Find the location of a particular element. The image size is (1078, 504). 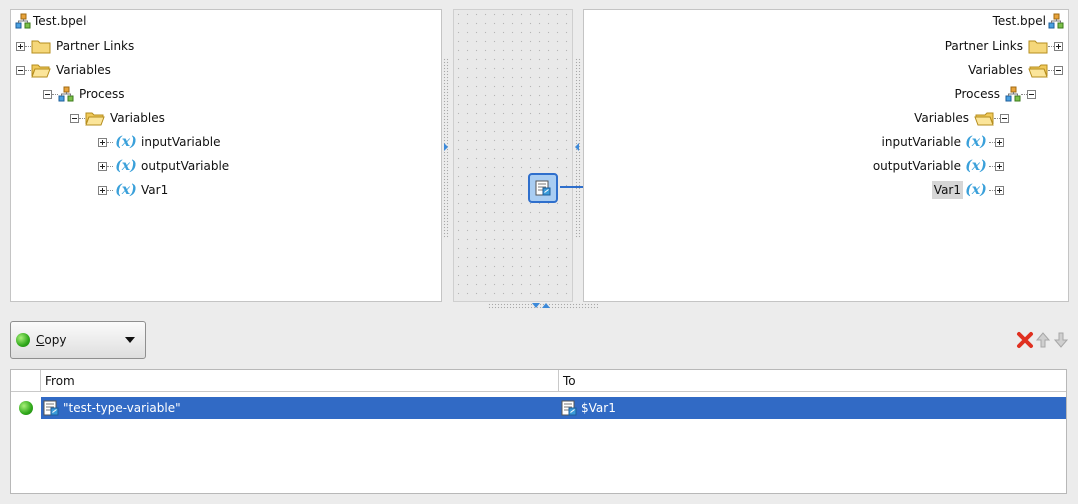

collapse-up-arrow-icon is located at coordinates (546, 305).